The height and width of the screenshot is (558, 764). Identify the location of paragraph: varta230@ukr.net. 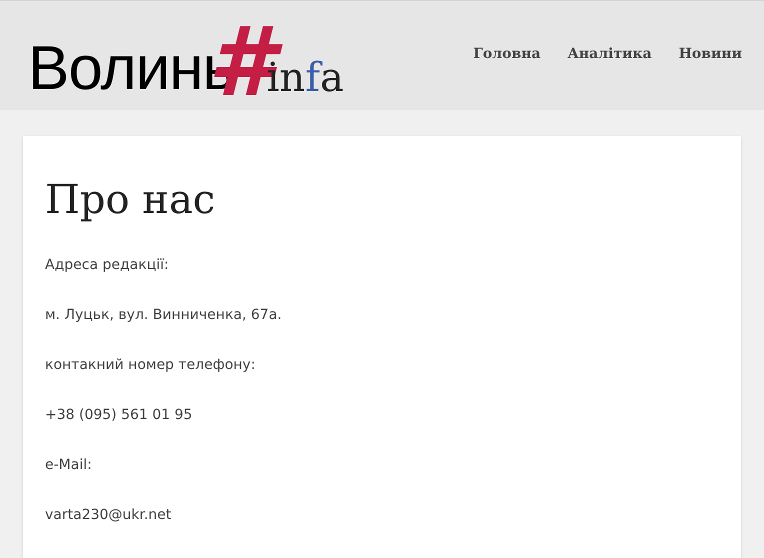
(108, 515).